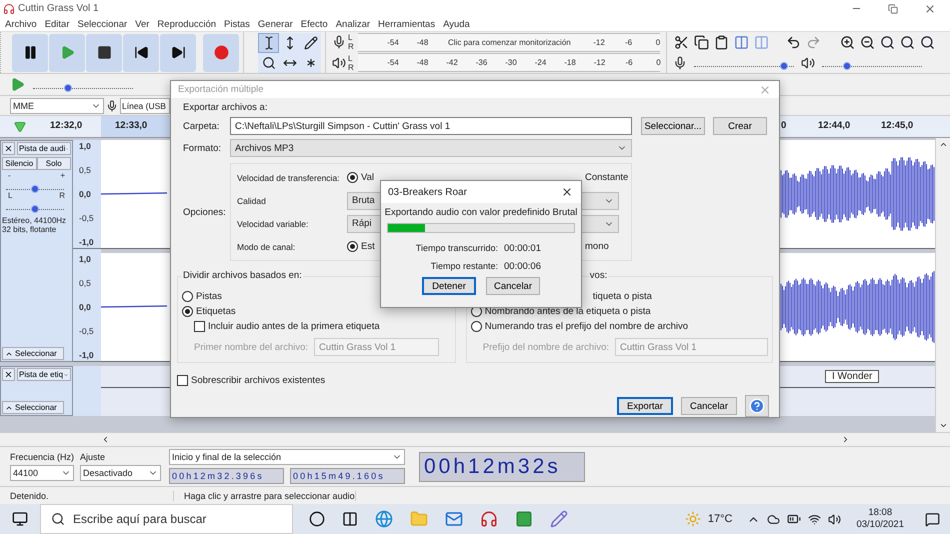 Image resolution: width=950 pixels, height=534 pixels. I want to click on status-text: Detenido., so click(87, 495).